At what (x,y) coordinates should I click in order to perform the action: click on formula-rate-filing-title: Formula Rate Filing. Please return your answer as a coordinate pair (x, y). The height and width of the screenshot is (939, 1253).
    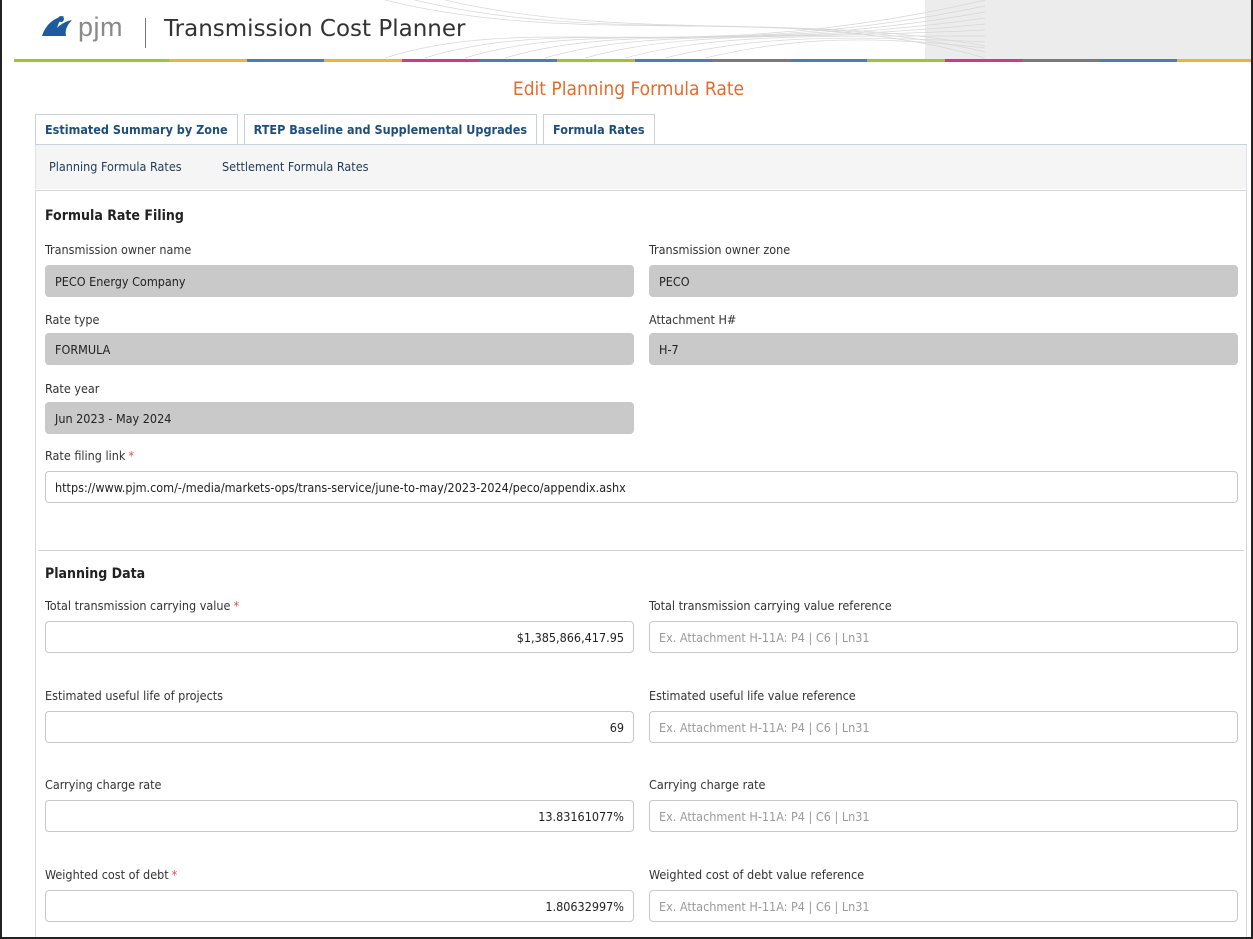
    Looking at the image, I should click on (114, 216).